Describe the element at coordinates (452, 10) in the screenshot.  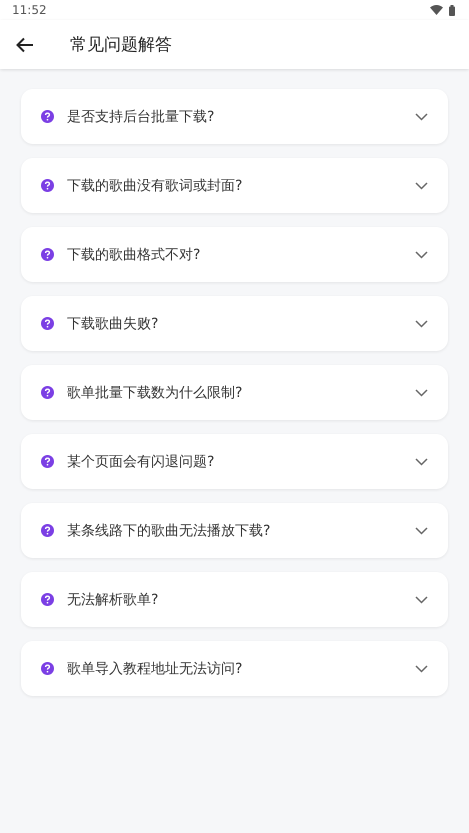
I see `battery-icon` at that location.